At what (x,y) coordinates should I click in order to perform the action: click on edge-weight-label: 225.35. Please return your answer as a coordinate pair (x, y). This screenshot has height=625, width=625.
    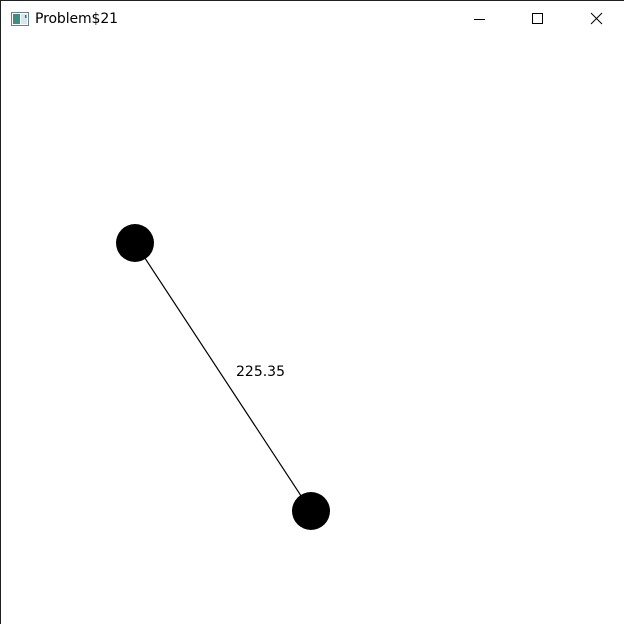
    Looking at the image, I should click on (260, 372).